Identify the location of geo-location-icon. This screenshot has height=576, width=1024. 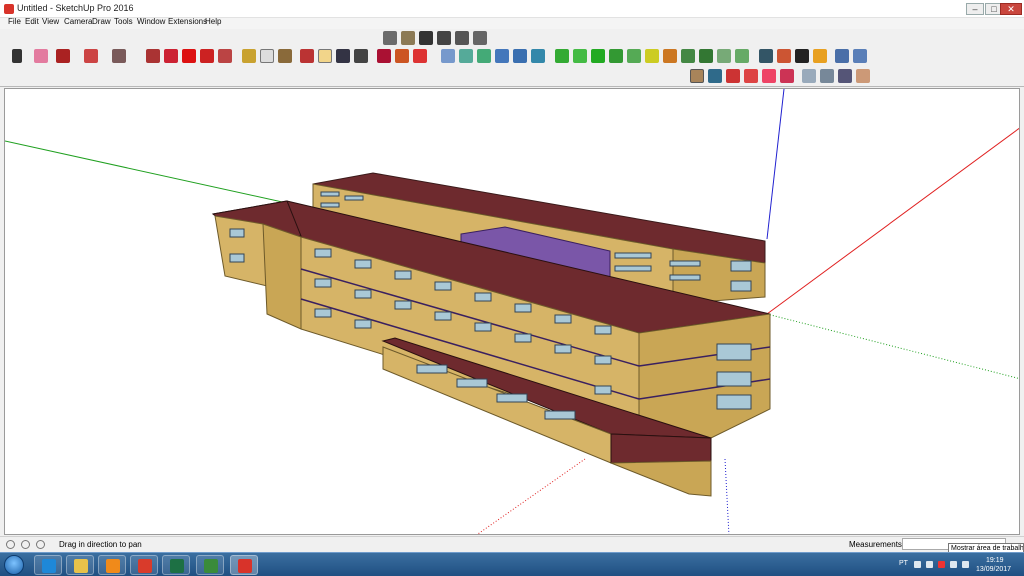
(10, 544).